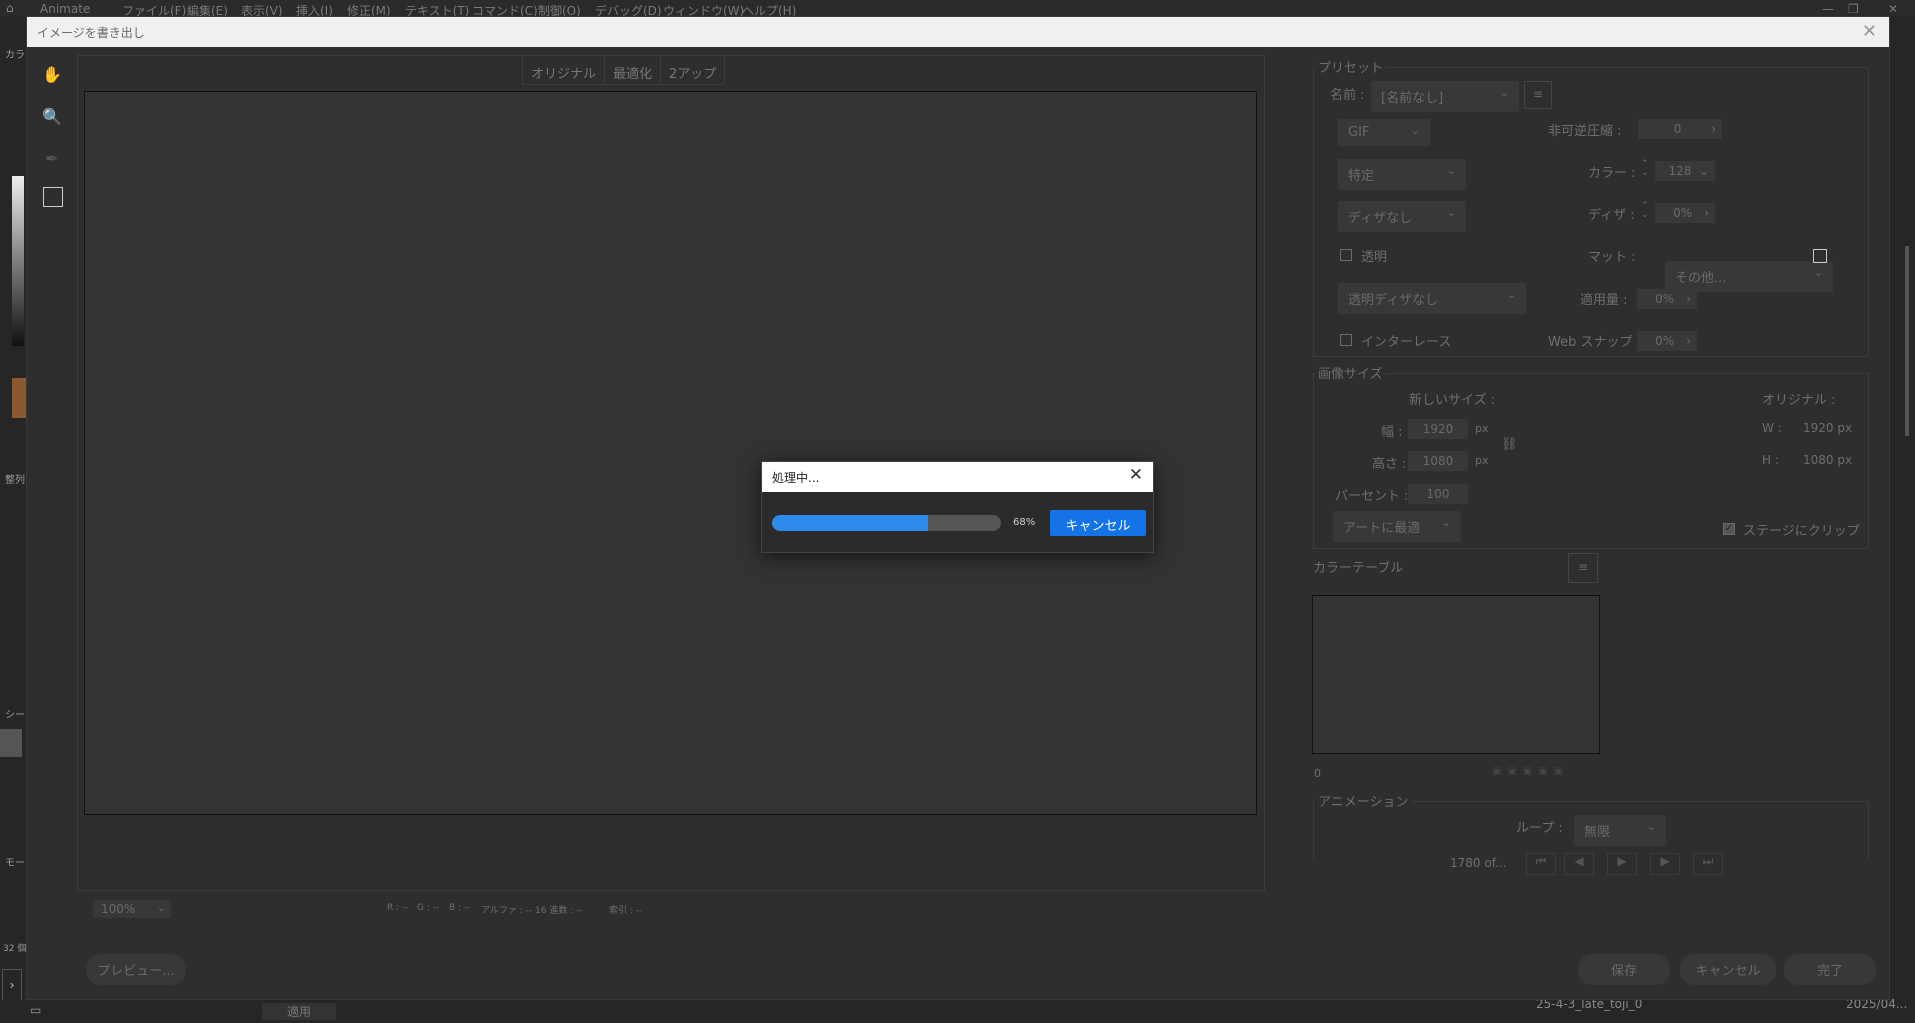 Image resolution: width=1915 pixels, height=1023 pixels. Describe the element at coordinates (1482, 460) in the screenshot. I see `height-unit: px` at that location.